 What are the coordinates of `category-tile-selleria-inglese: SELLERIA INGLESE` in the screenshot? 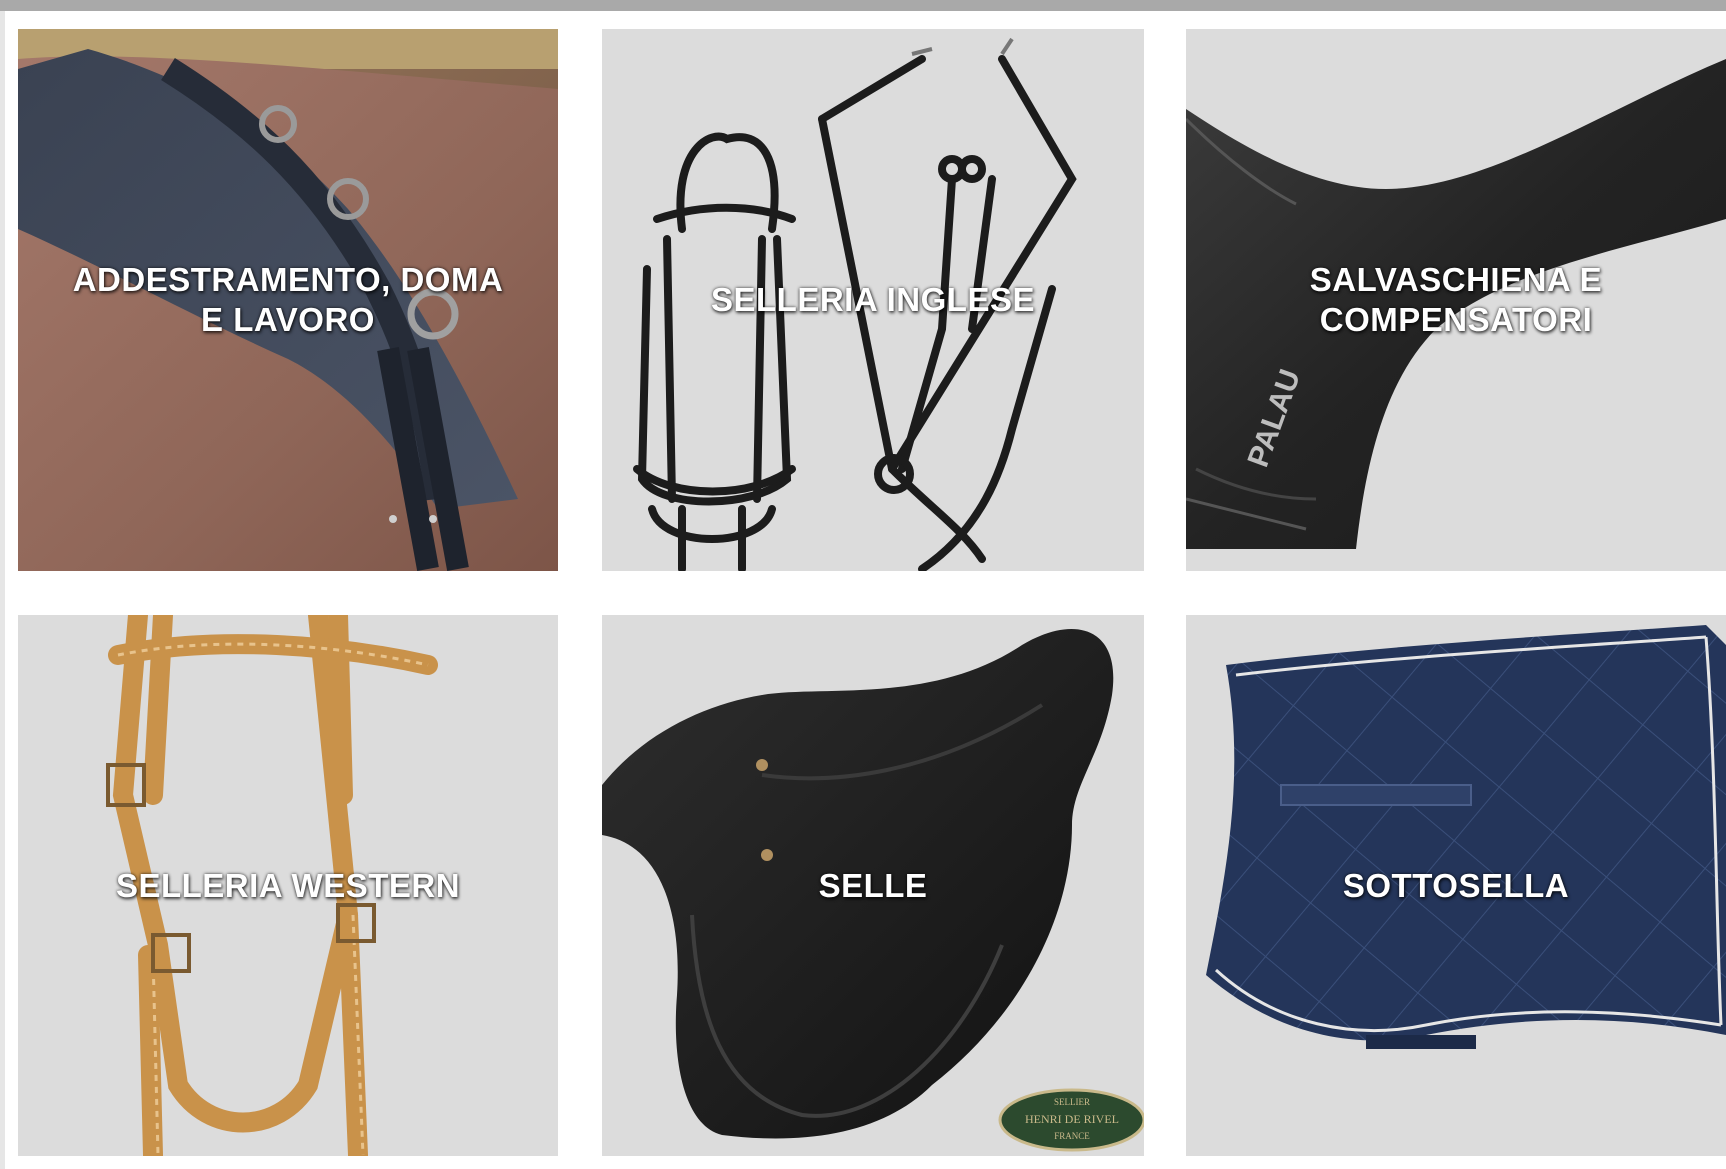 It's located at (873, 300).